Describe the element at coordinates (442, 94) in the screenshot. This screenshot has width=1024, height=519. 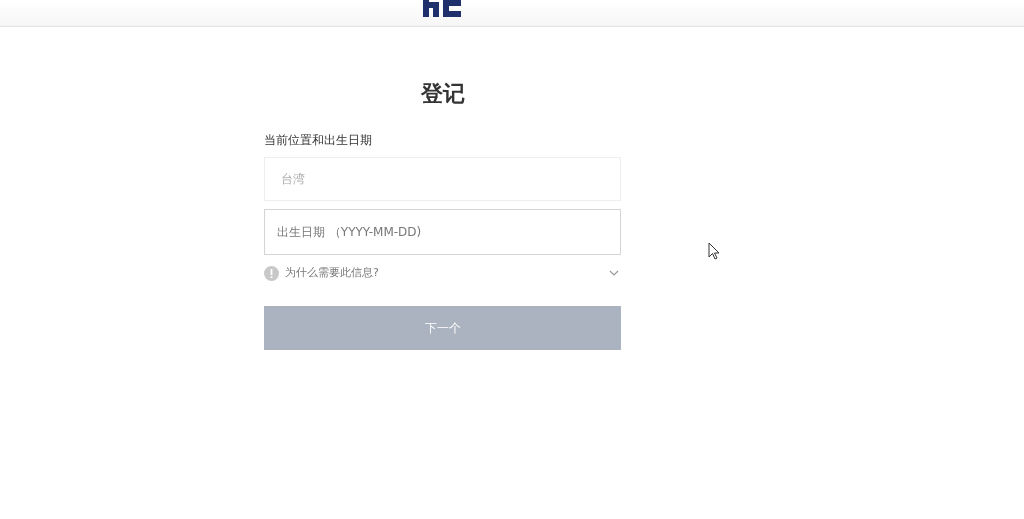
I see `page-title: 登记` at that location.